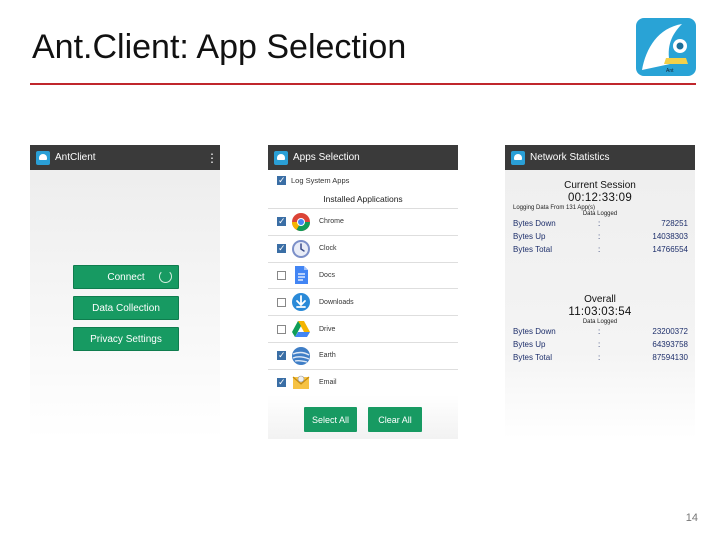  Describe the element at coordinates (320, 180) in the screenshot. I see `log-system-apps-label: Log System Apps` at that location.